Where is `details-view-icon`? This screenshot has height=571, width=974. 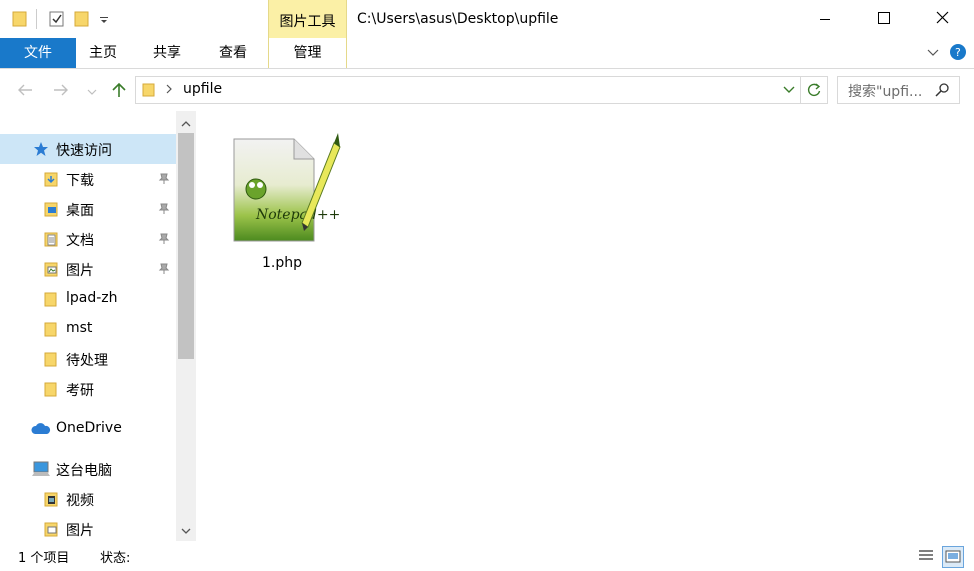 details-view-icon is located at coordinates (926, 556).